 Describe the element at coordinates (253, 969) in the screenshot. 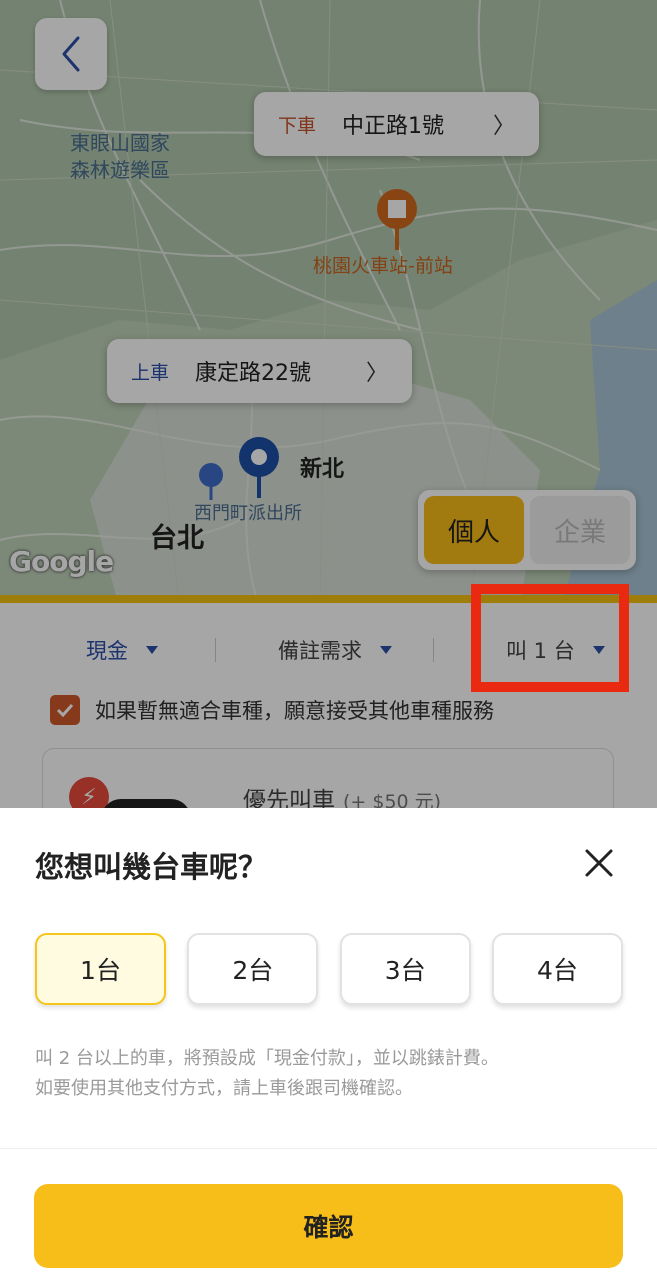

I see `count-option-2: 2台` at that location.